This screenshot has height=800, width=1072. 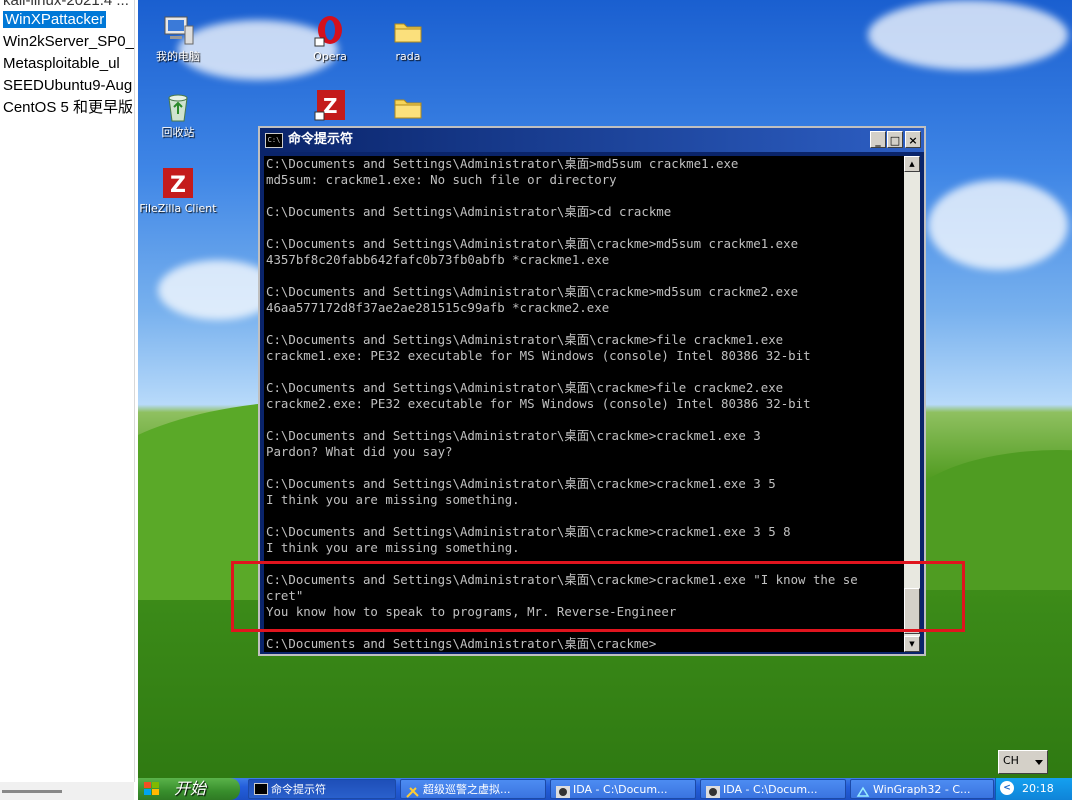 I want to click on desktop-icon-label: FileZilla Client, so click(x=178, y=208).